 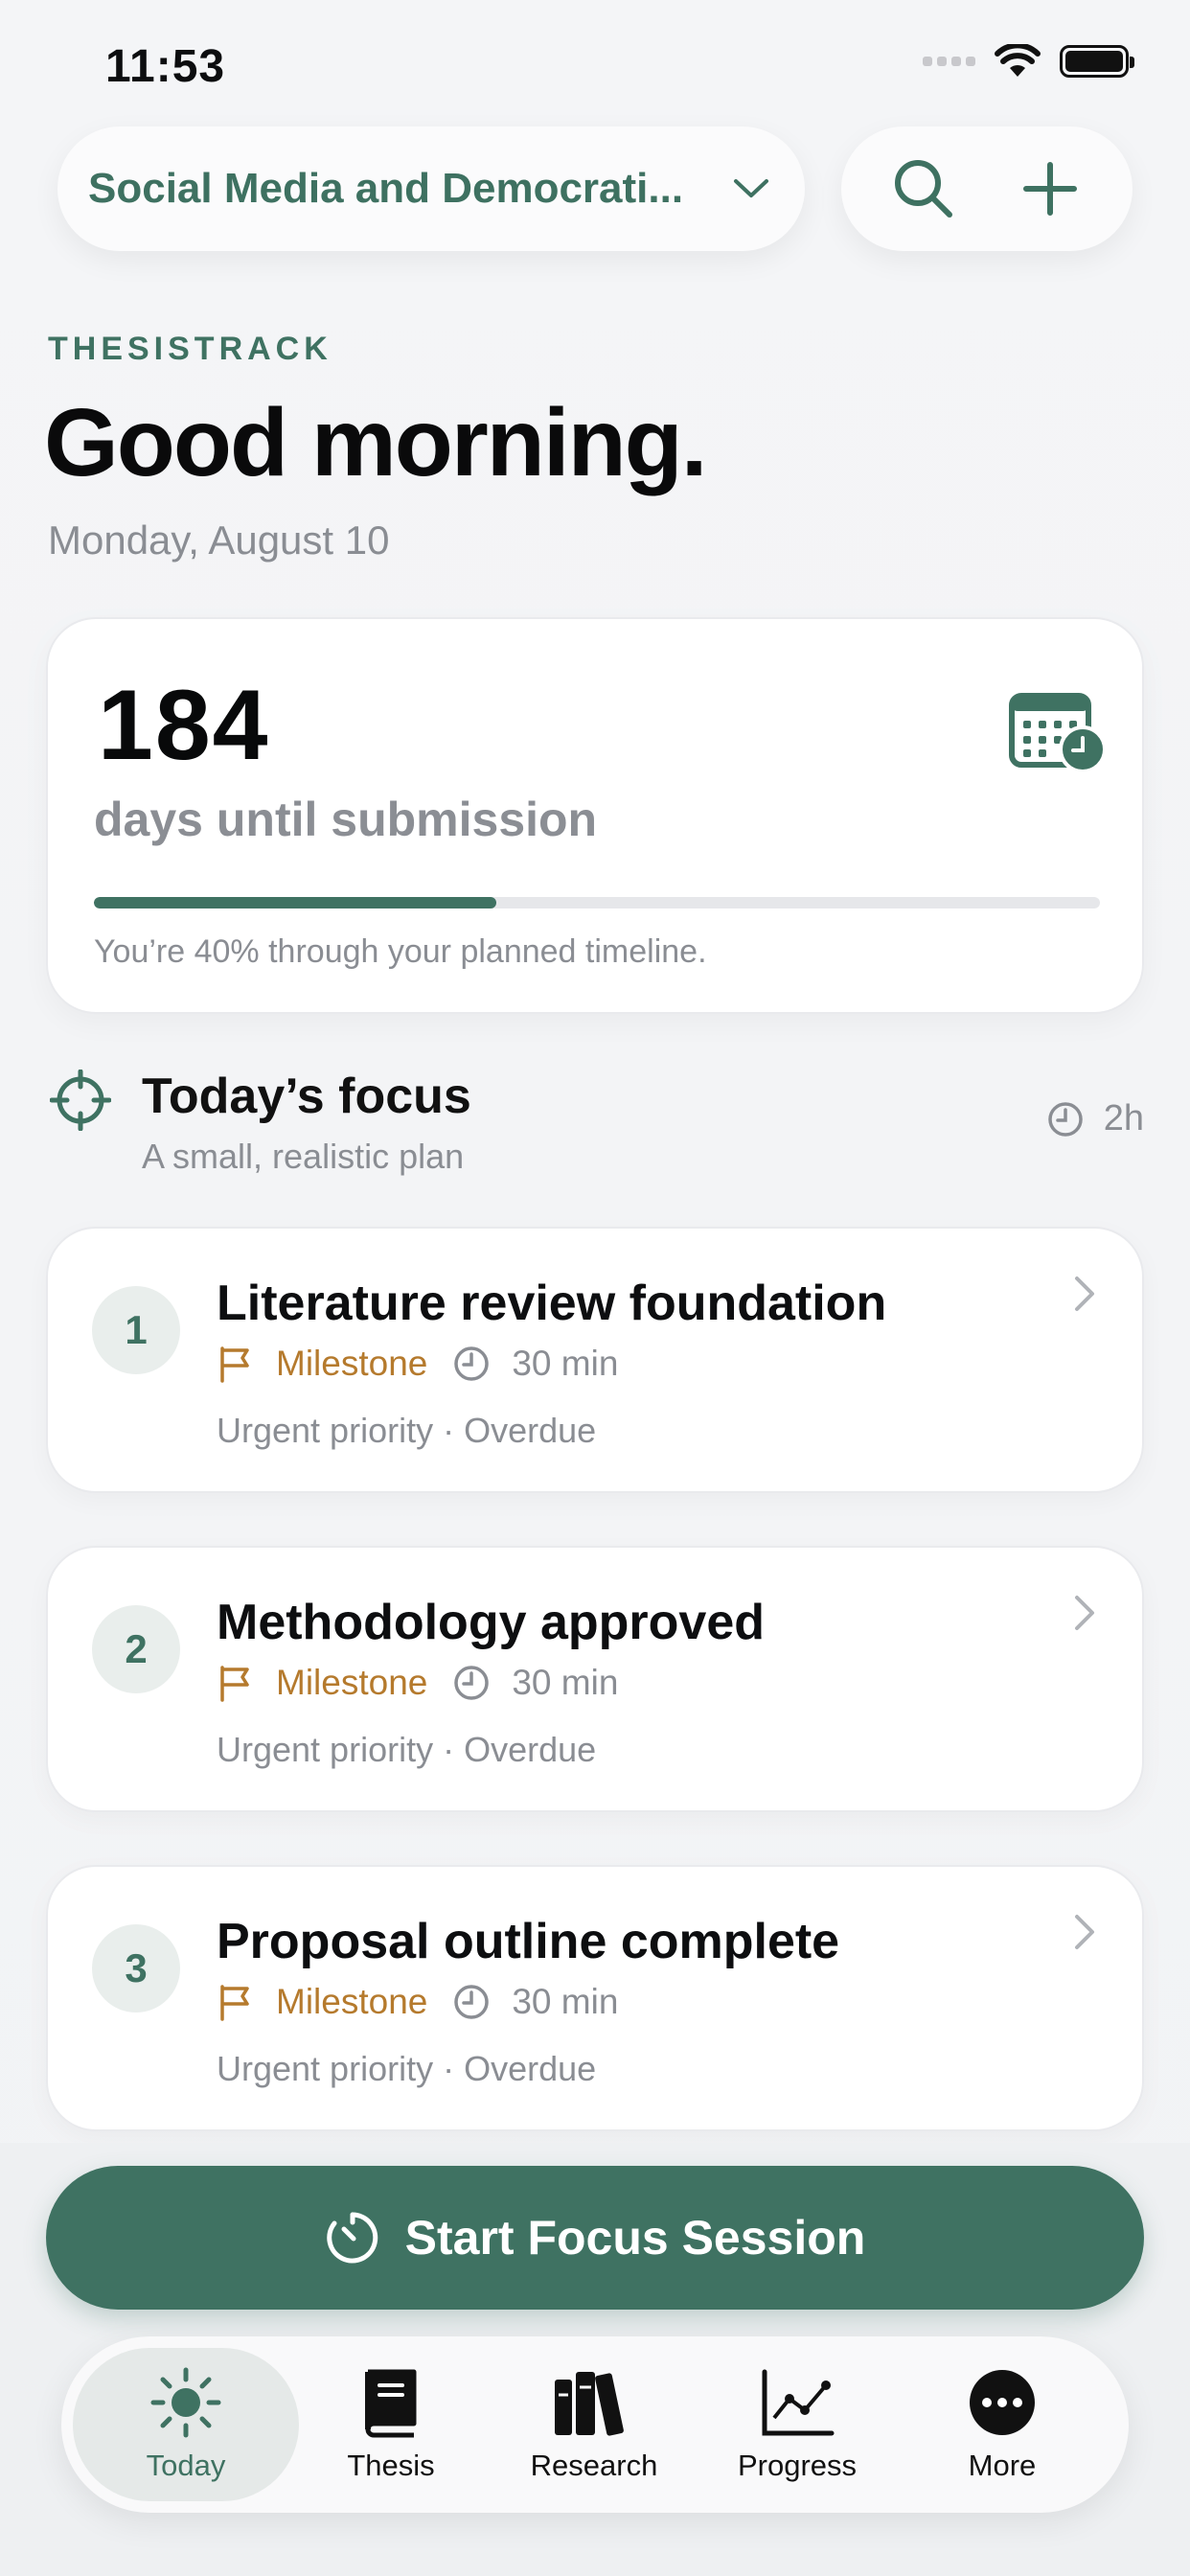 I want to click on days-remaining: 184, so click(x=184, y=725).